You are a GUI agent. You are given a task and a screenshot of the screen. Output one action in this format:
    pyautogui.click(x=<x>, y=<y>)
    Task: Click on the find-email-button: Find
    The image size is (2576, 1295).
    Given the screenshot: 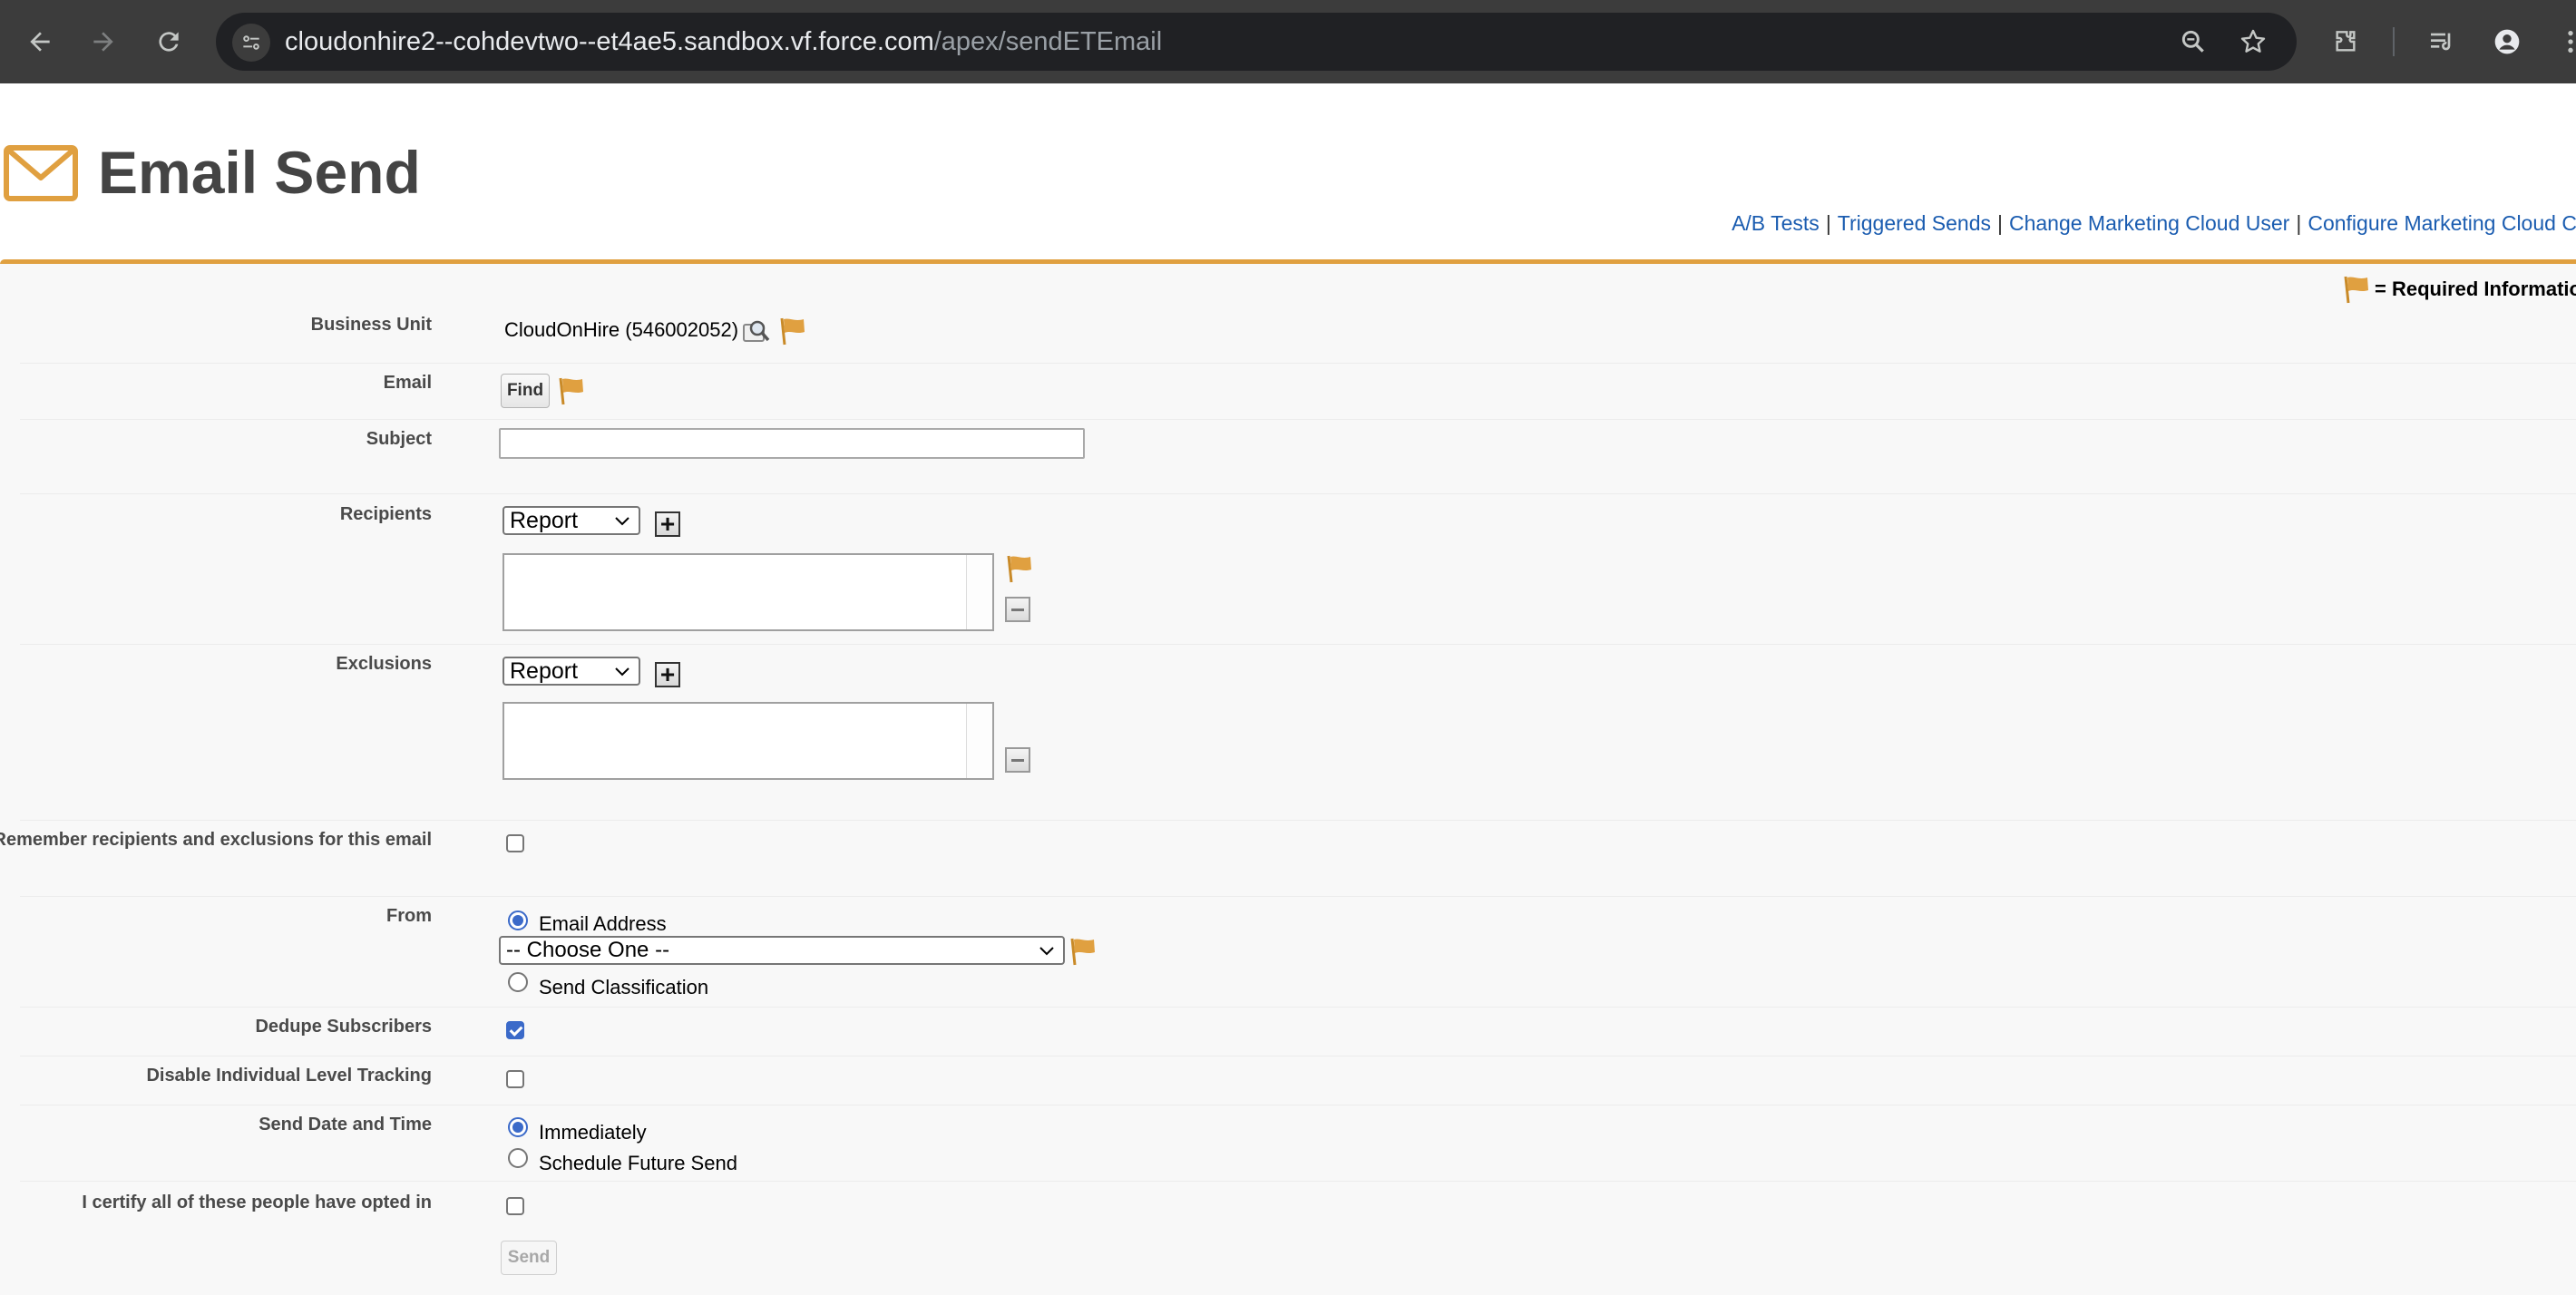 What is the action you would take?
    pyautogui.click(x=525, y=391)
    